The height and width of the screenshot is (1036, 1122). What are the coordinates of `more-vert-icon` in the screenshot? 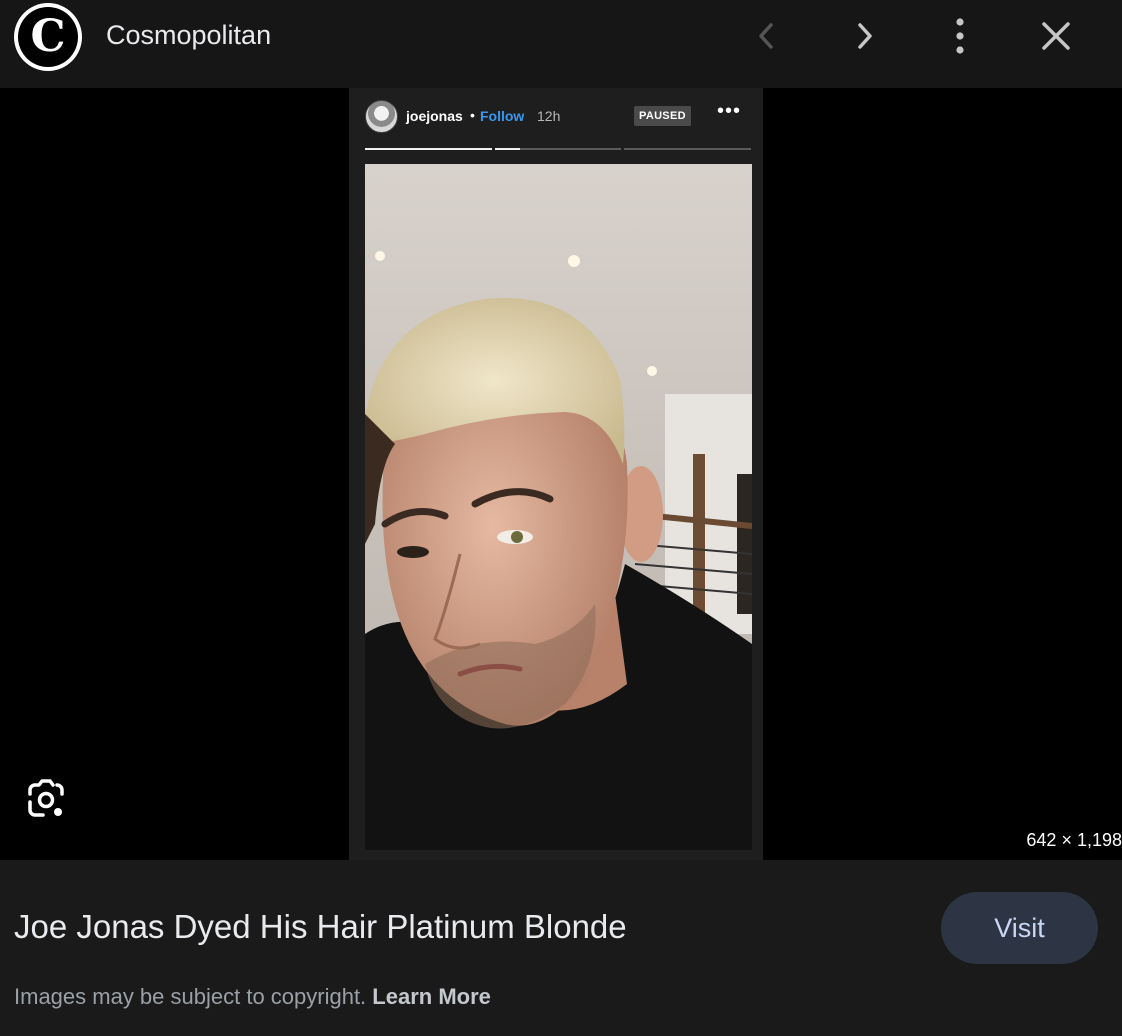 It's located at (960, 36).